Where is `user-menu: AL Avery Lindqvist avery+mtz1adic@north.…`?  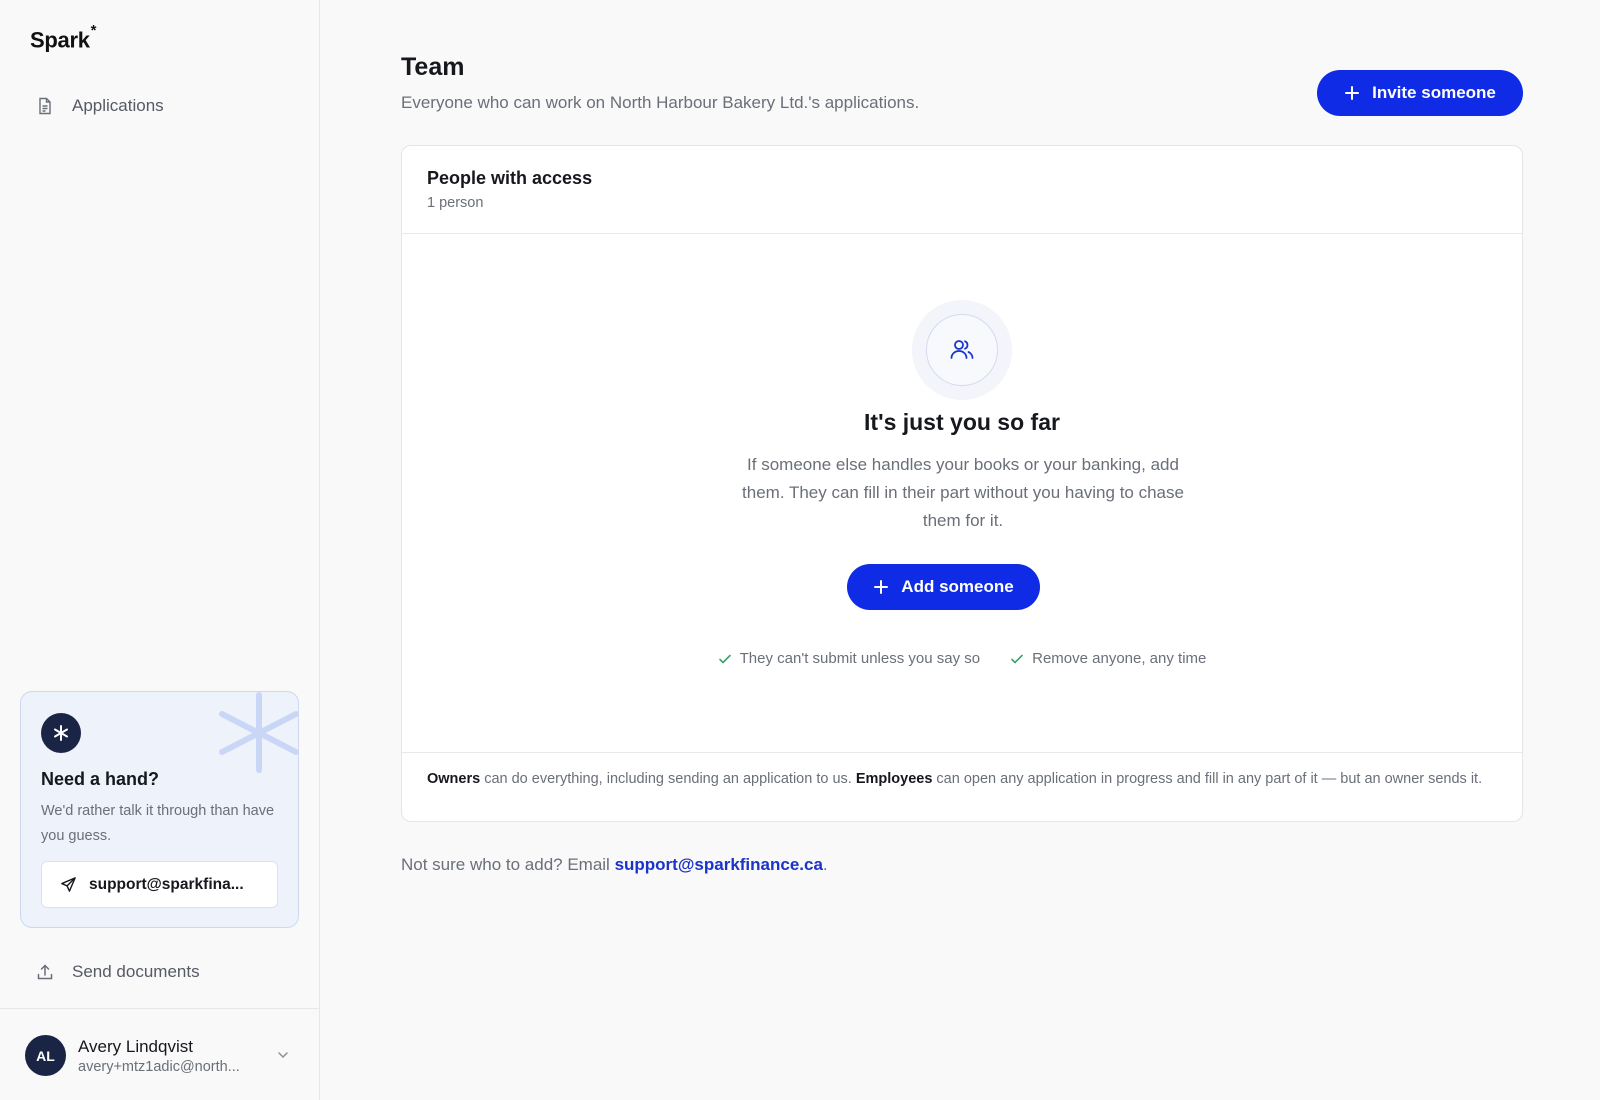 user-menu: AL Avery Lindqvist avery+mtz1adic@north.… is located at coordinates (159, 1054).